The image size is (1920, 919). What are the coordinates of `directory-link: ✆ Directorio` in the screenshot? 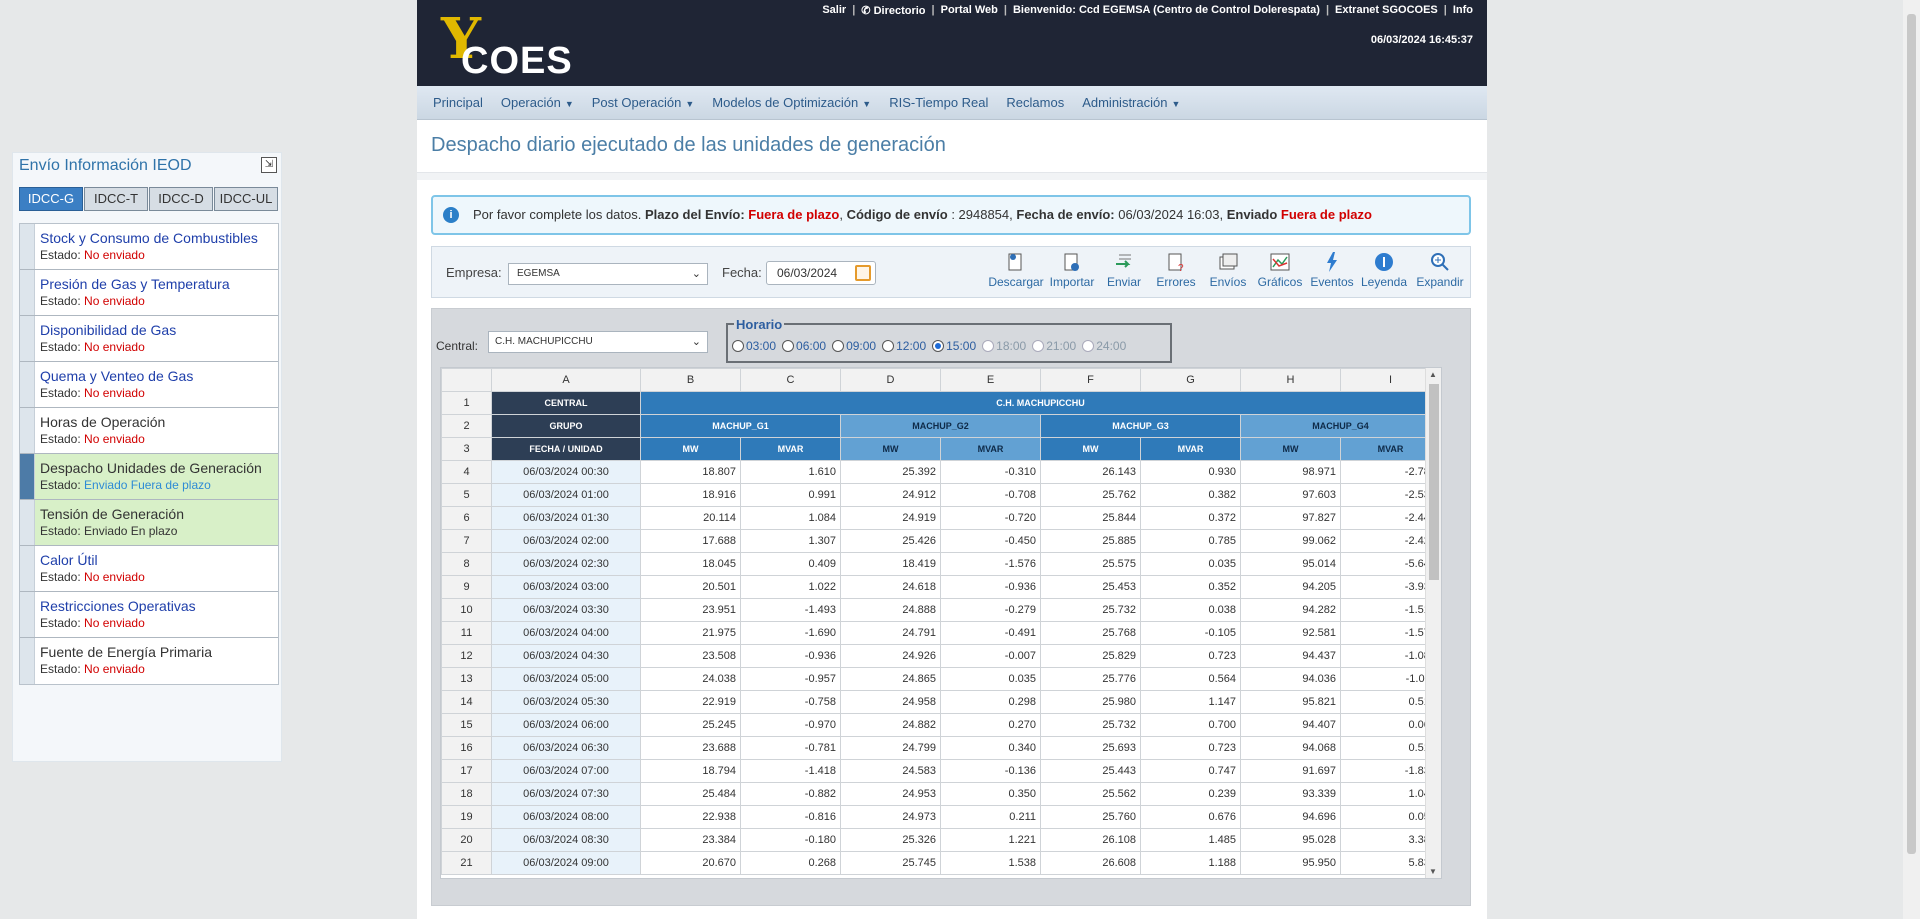 It's located at (893, 10).